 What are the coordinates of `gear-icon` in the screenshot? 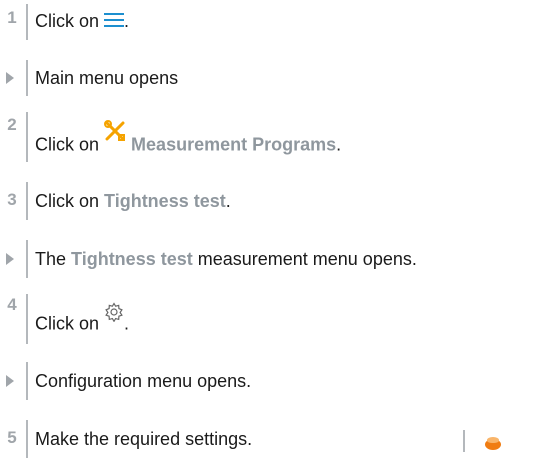 It's located at (114, 314).